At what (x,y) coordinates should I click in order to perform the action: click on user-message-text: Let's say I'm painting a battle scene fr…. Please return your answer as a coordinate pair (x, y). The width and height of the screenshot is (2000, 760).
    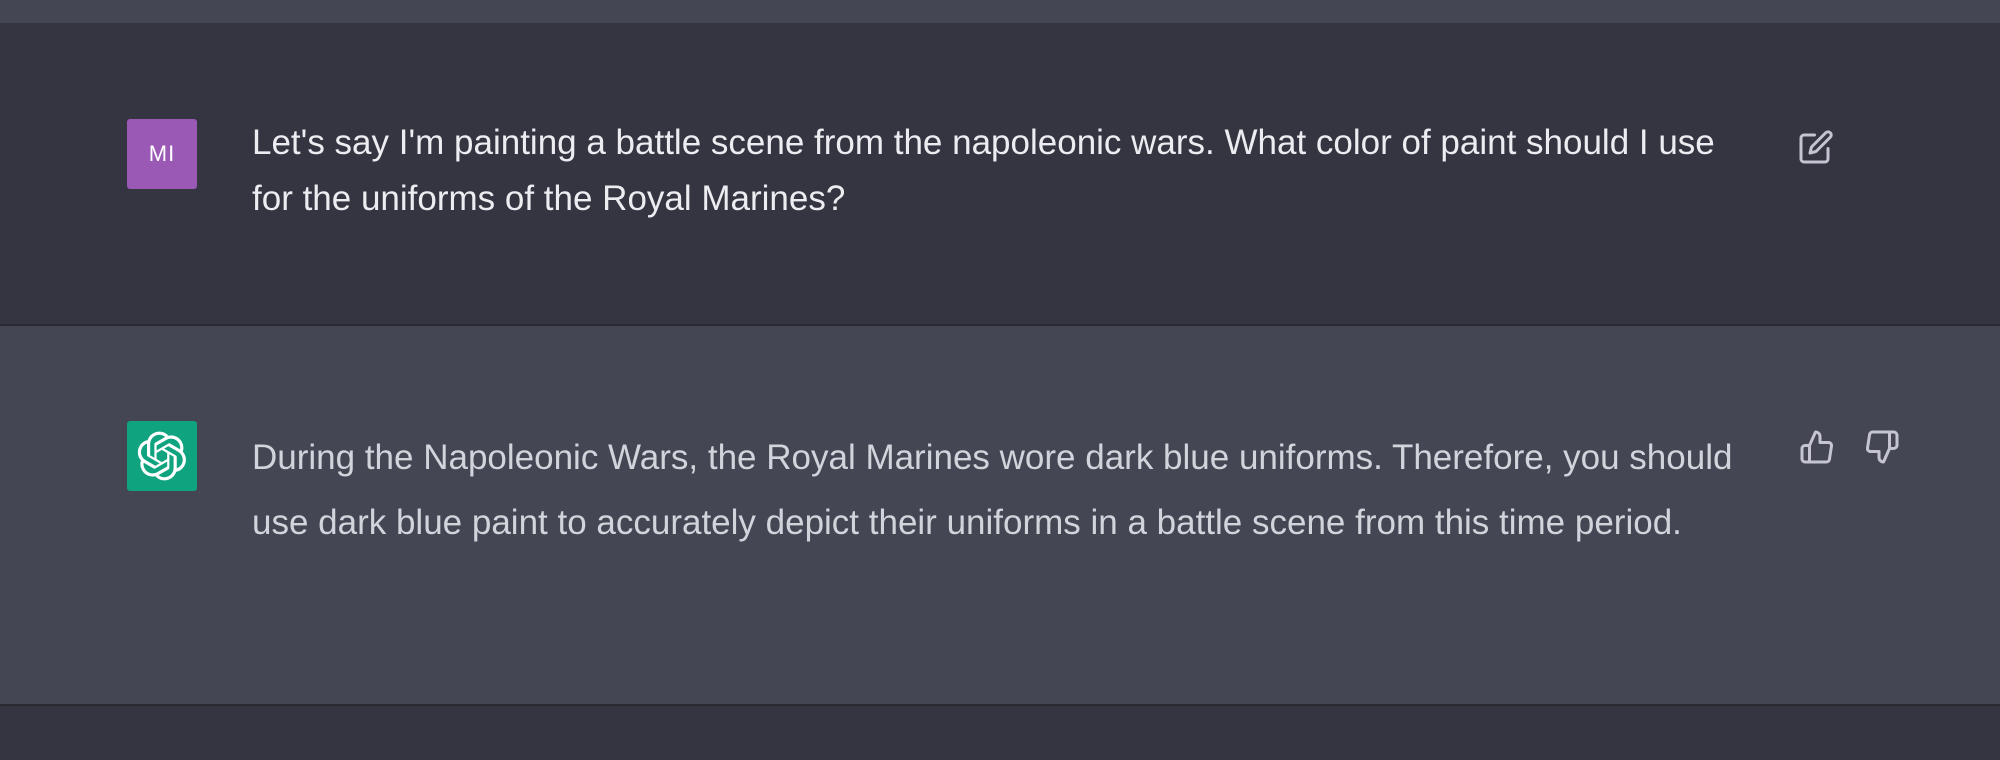
    Looking at the image, I should click on (983, 170).